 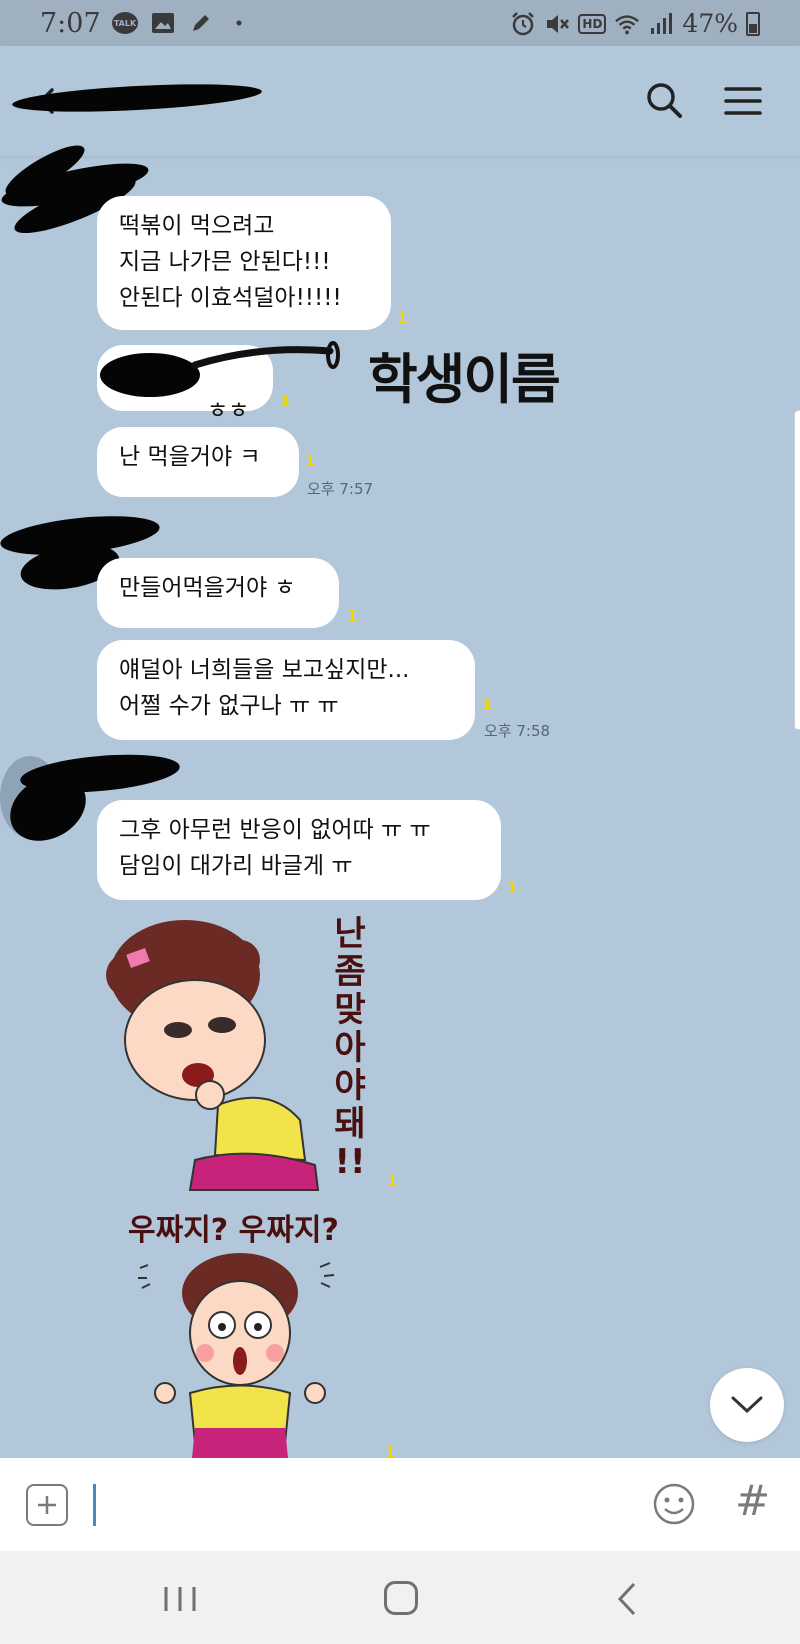 I want to click on gallery-icon, so click(x=163, y=23).